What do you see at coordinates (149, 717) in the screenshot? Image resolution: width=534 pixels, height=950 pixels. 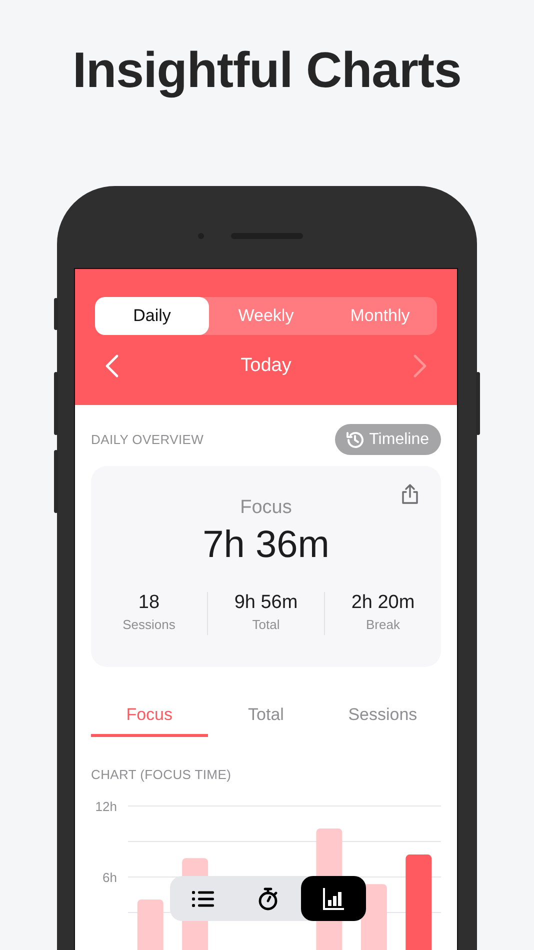 I see `metric-tab: Focus` at bounding box center [149, 717].